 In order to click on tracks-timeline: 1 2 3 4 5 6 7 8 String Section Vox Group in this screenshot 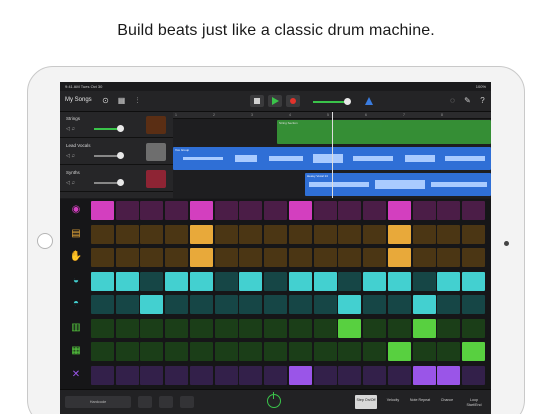, I will do `click(332, 155)`.